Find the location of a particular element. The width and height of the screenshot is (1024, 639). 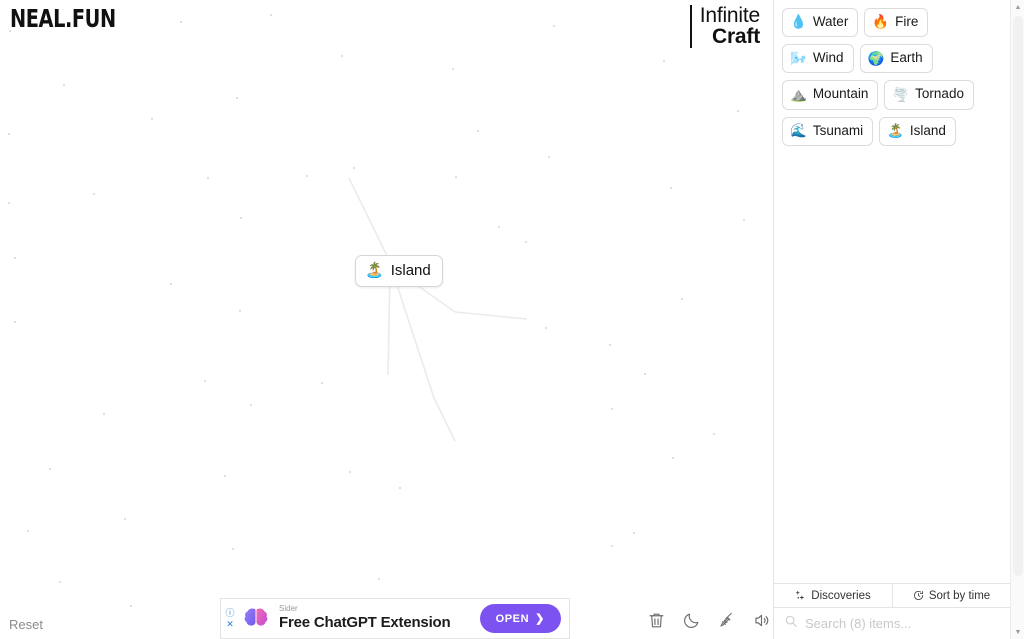

element-button-earth: 🌍 Earth is located at coordinates (896, 59).